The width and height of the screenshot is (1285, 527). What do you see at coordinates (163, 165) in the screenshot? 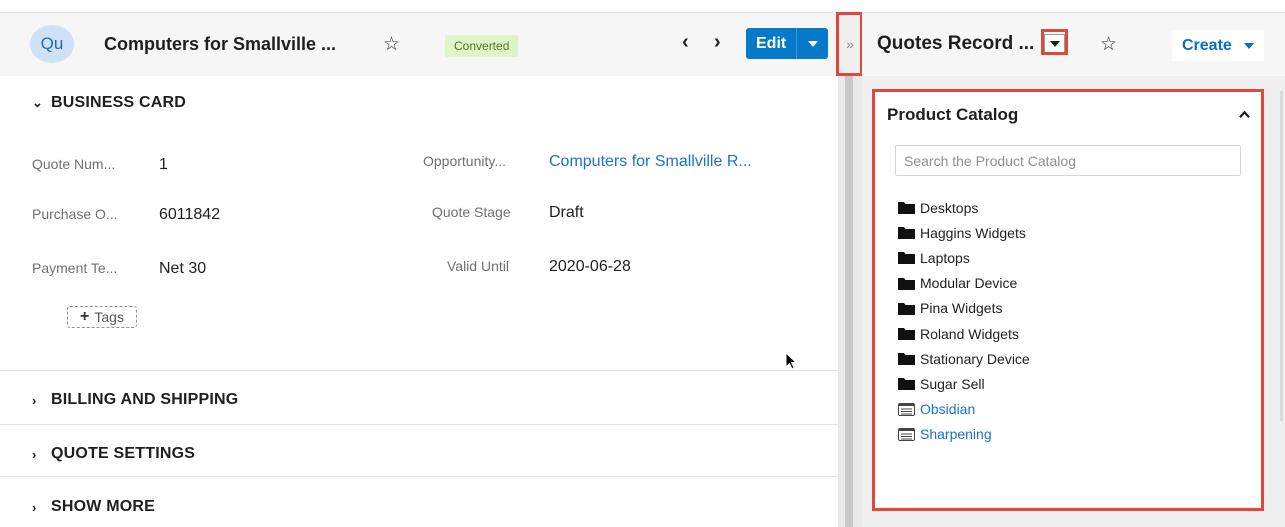
I see `quote-number-value: 1` at bounding box center [163, 165].